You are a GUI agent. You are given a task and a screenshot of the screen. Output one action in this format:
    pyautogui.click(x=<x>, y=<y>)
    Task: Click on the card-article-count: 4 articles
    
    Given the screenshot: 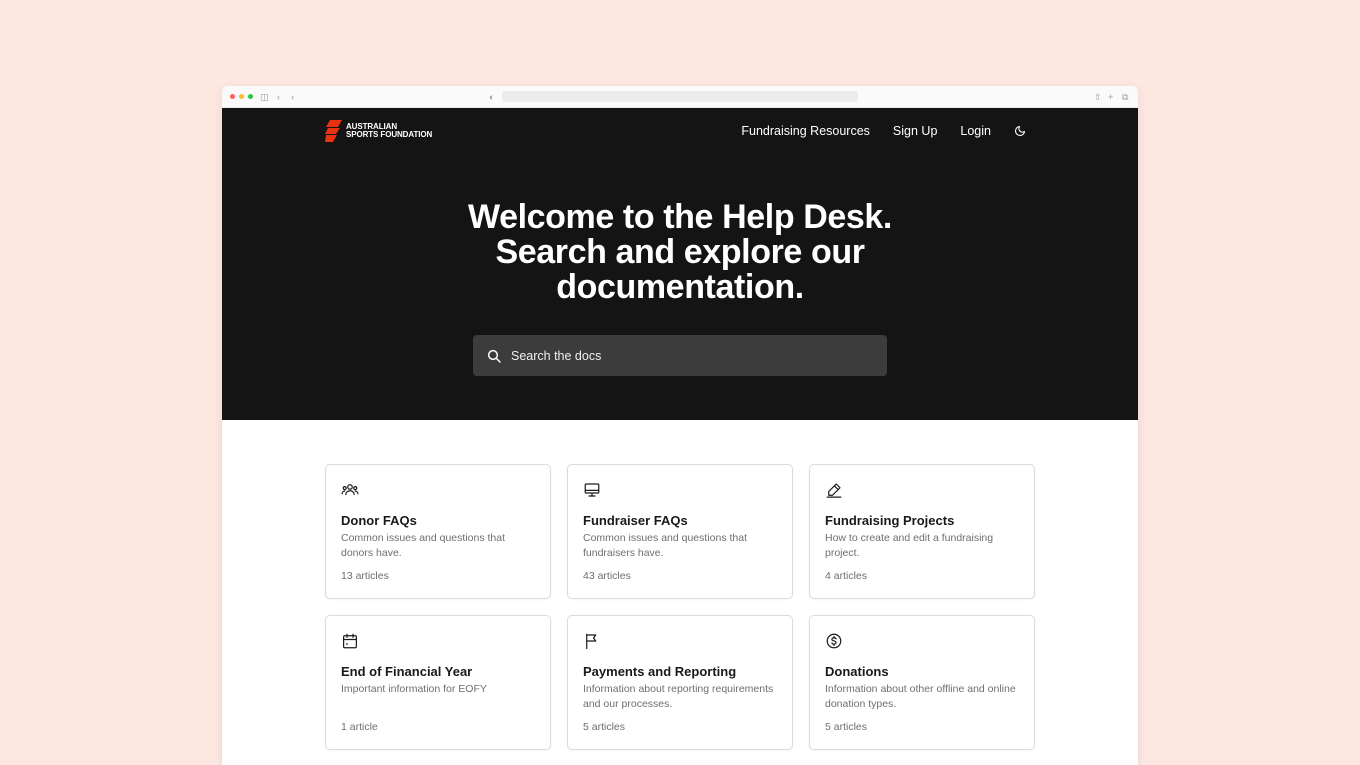 What is the action you would take?
    pyautogui.click(x=846, y=576)
    